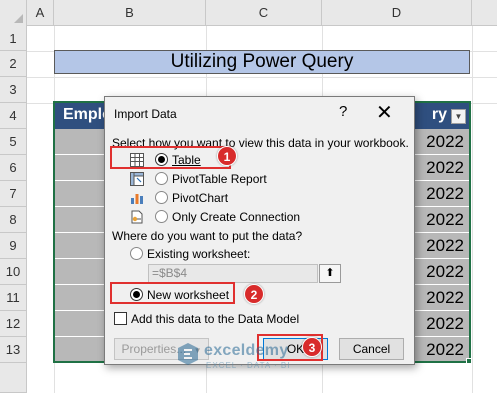 Image resolution: width=497 pixels, height=393 pixels. Describe the element at coordinates (371, 349) in the screenshot. I see `cancel-button: Cancel` at that location.